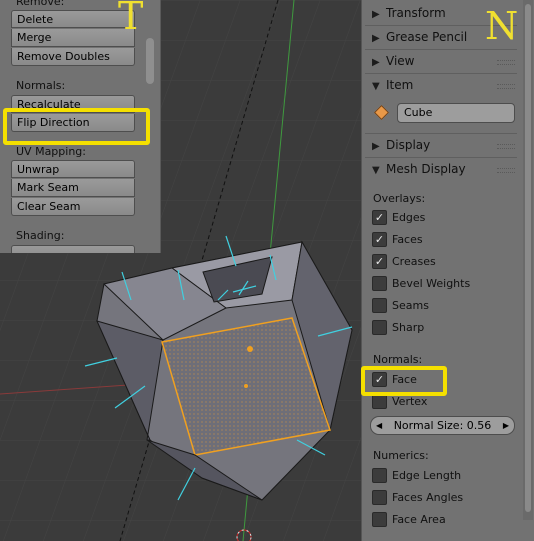  What do you see at coordinates (73, 249) in the screenshot?
I see `smooth-button` at bounding box center [73, 249].